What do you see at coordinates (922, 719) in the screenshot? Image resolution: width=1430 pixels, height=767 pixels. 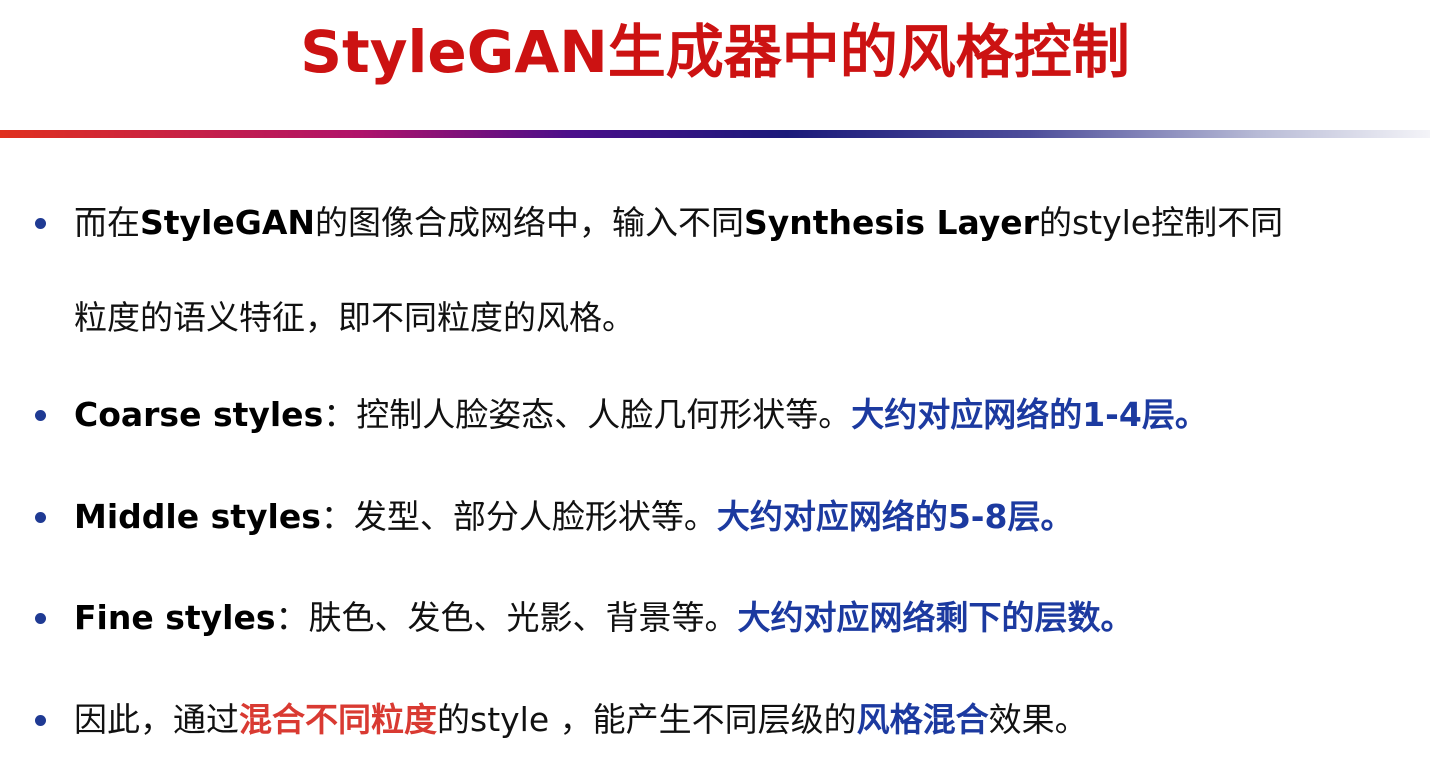 I see `blue-emphasis: 风格混合` at bounding box center [922, 719].